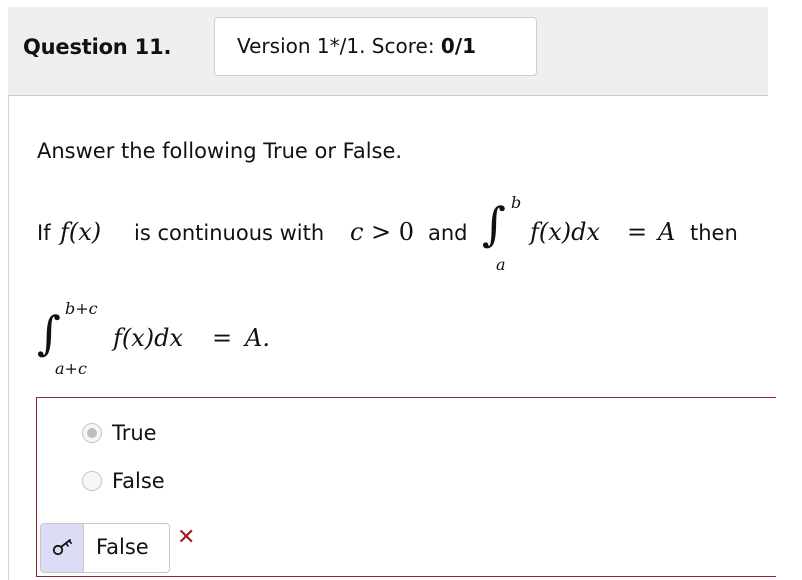  Describe the element at coordinates (516, 202) in the screenshot. I see `integral-upper-limit: b` at that location.